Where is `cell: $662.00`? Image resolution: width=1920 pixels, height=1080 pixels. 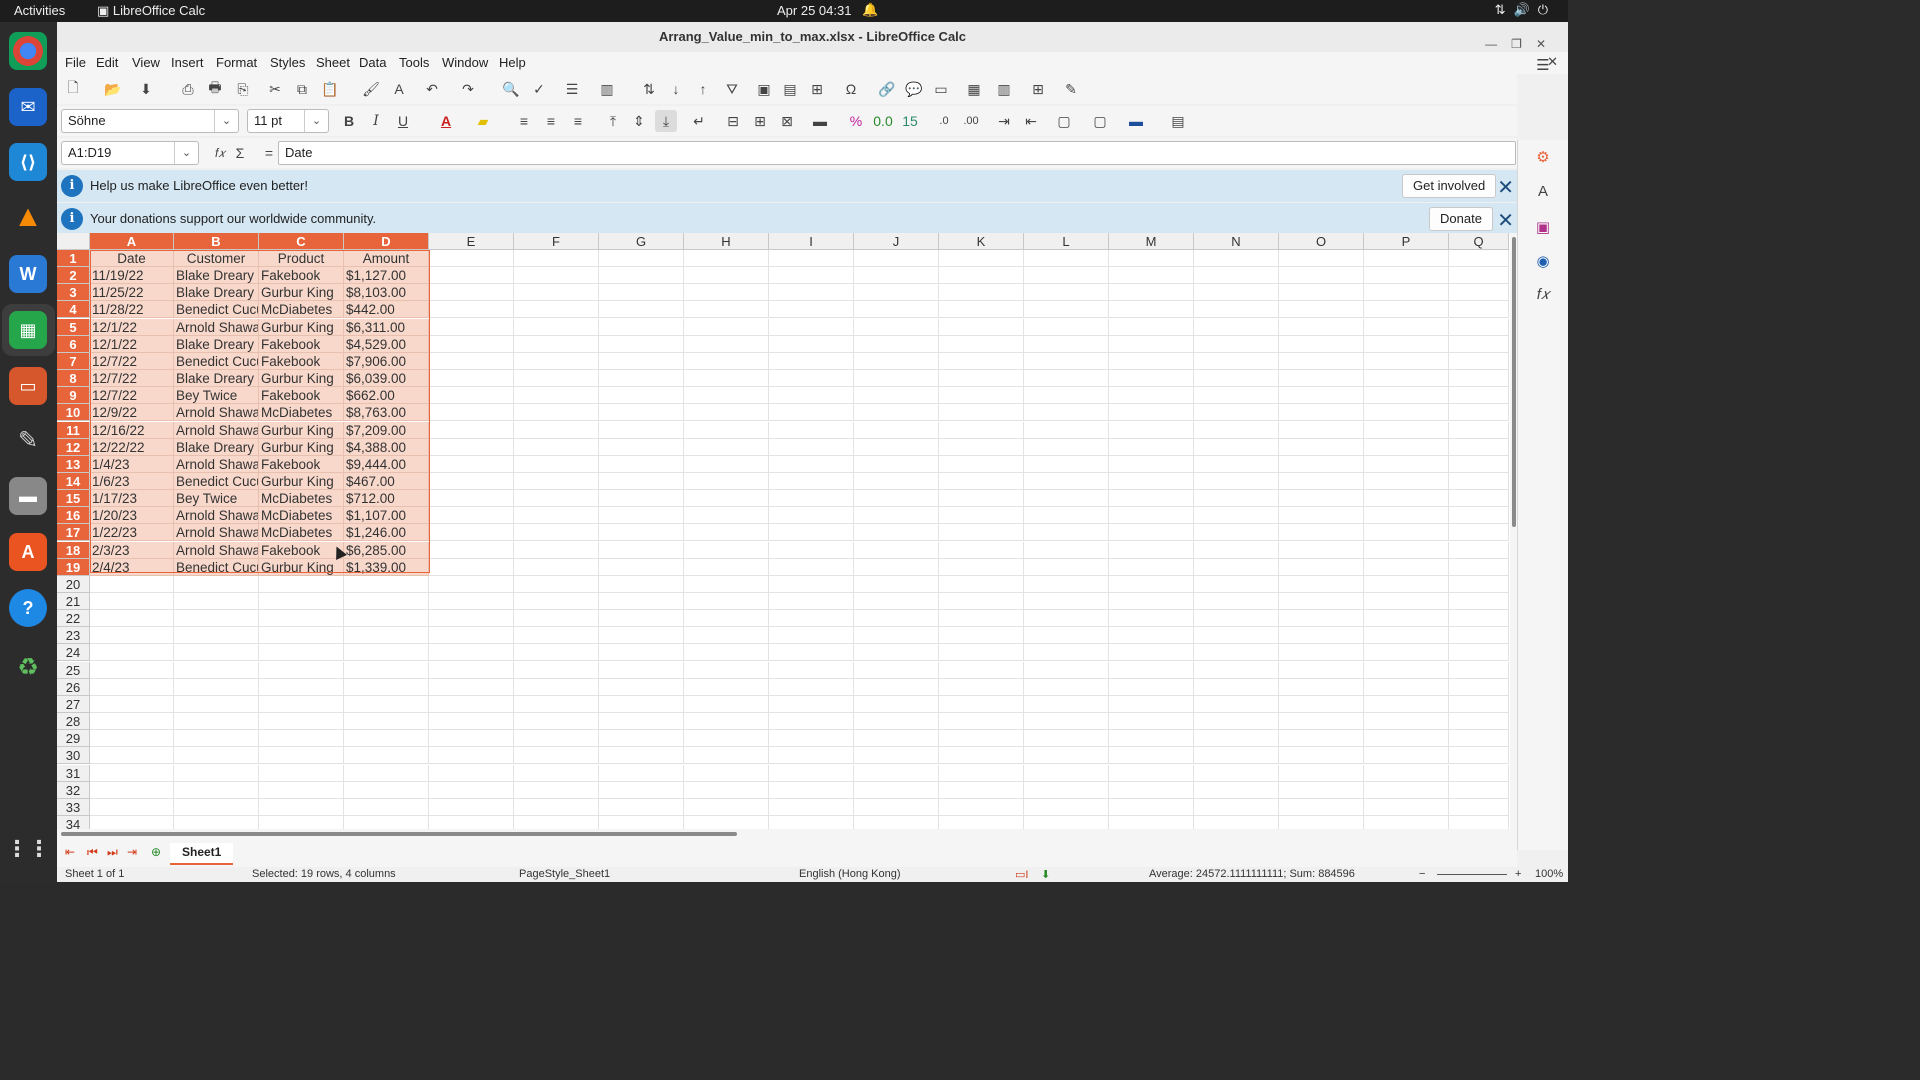 cell: $662.00 is located at coordinates (386, 396).